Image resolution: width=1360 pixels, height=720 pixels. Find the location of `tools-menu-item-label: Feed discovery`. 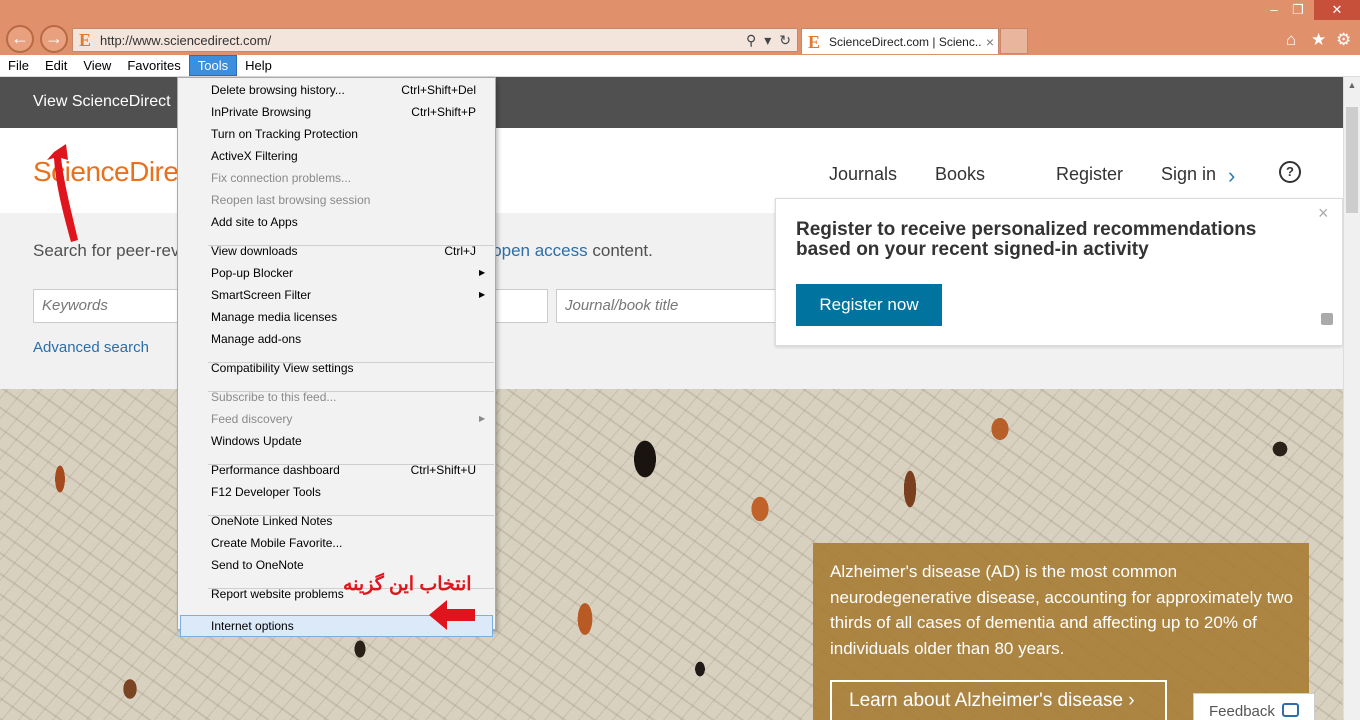

tools-menu-item-label: Feed discovery is located at coordinates (252, 419).